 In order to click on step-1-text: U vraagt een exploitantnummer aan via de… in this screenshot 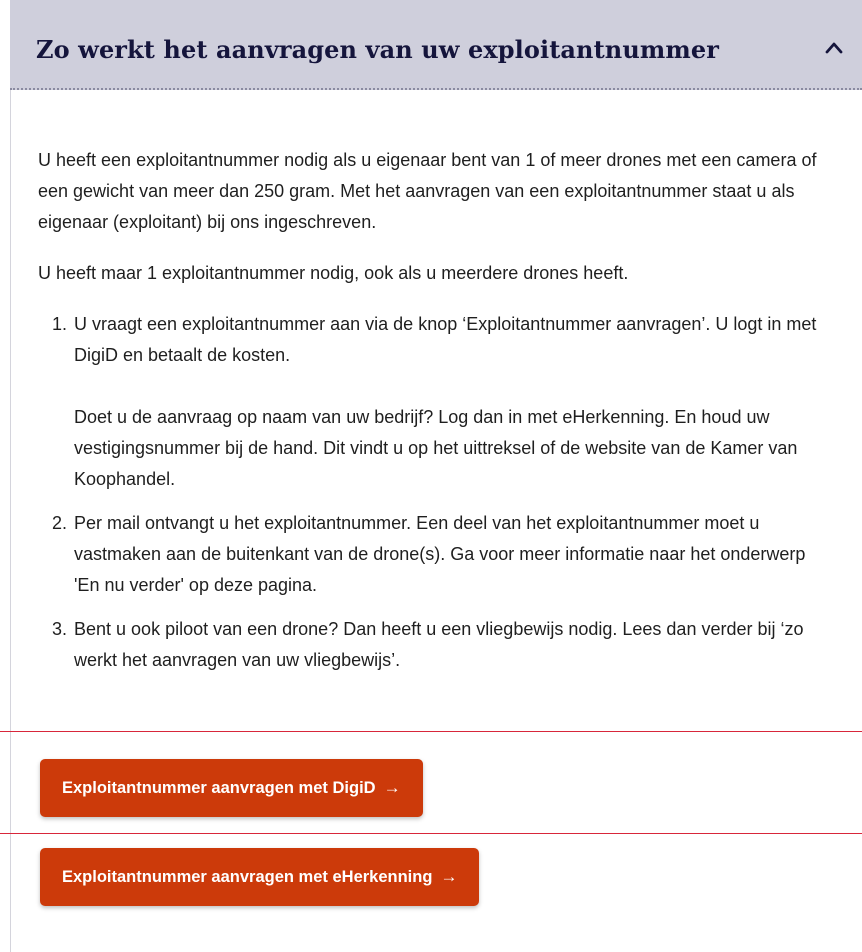, I will do `click(445, 339)`.